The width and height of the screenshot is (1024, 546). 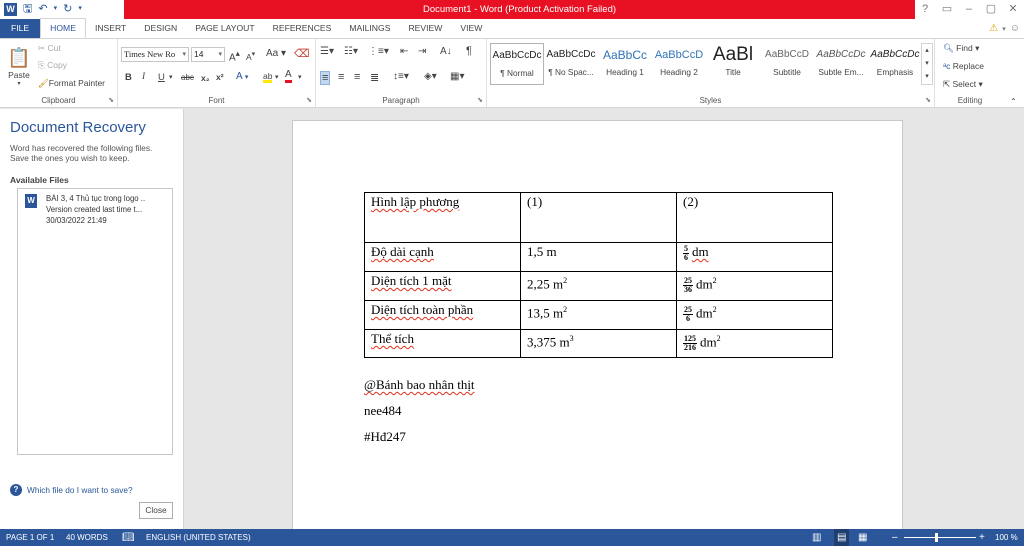 I want to click on table-cell: Diện tích toàn phần, so click(x=442, y=315).